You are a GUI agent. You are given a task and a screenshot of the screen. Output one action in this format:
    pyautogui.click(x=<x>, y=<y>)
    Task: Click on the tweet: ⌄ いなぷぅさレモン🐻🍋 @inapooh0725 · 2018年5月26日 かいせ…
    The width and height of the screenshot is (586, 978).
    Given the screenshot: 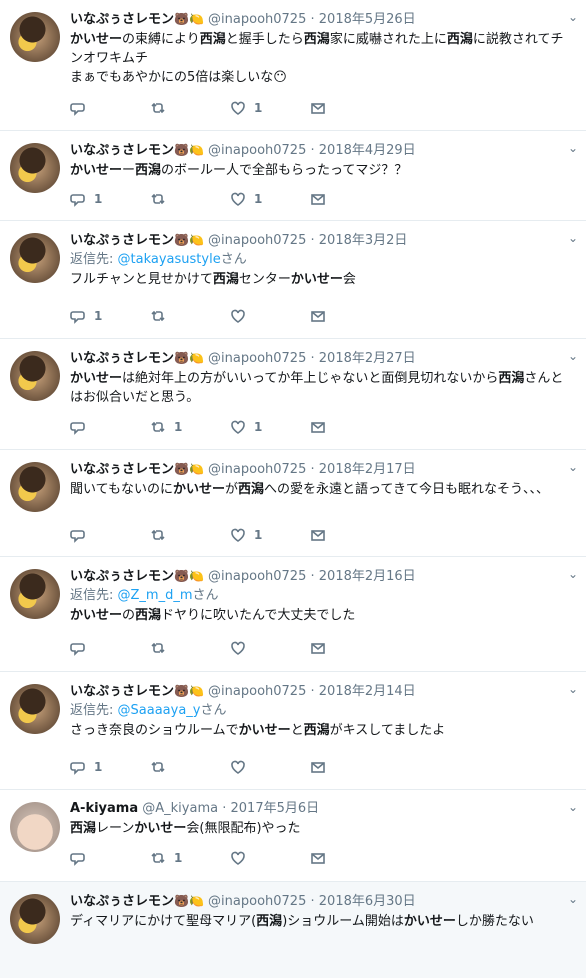 What is the action you would take?
    pyautogui.click(x=293, y=65)
    